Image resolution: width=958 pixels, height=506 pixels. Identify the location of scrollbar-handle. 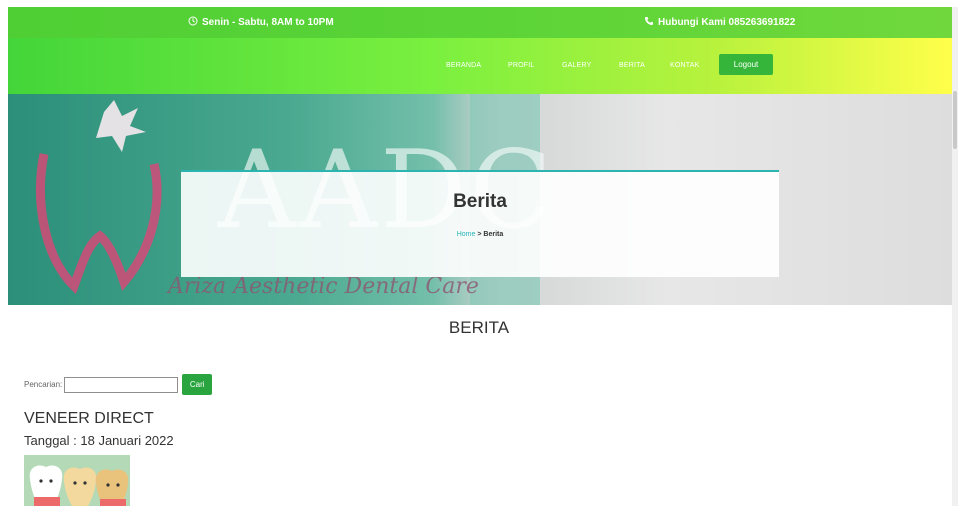
(955, 120).